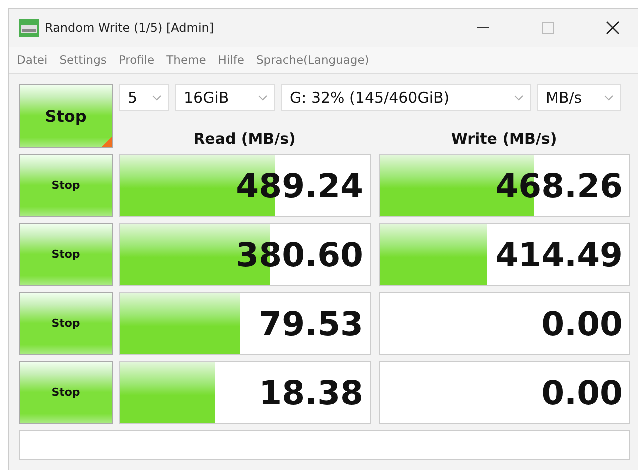  I want to click on speed-value: 79.53, so click(311, 323).